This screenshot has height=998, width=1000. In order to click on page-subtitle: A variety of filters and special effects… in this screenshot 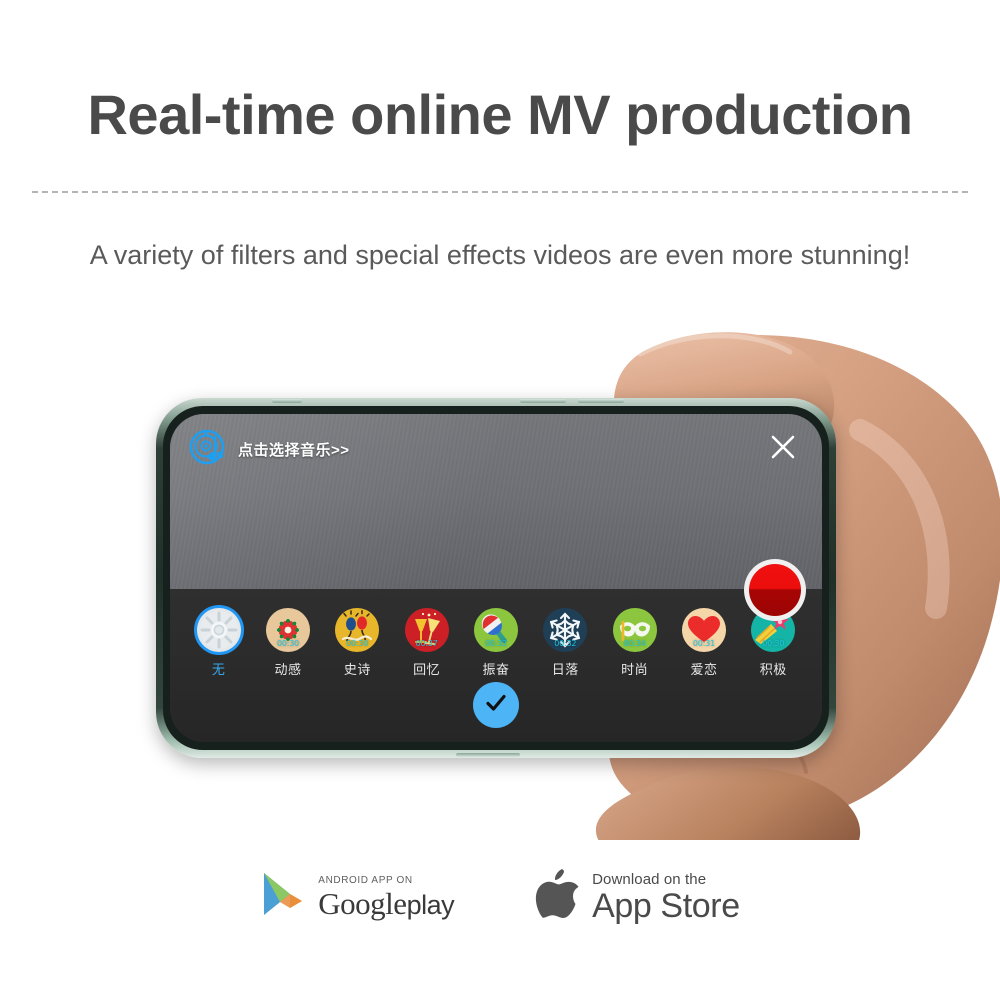, I will do `click(500, 255)`.